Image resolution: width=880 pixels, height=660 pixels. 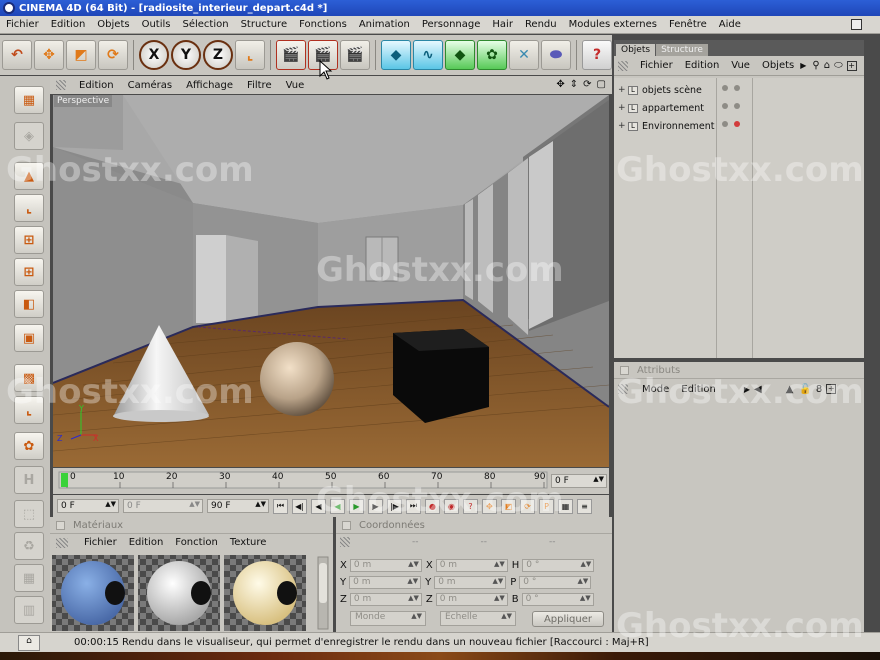 What do you see at coordinates (856, 24) in the screenshot?
I see `restore-window-button` at bounding box center [856, 24].